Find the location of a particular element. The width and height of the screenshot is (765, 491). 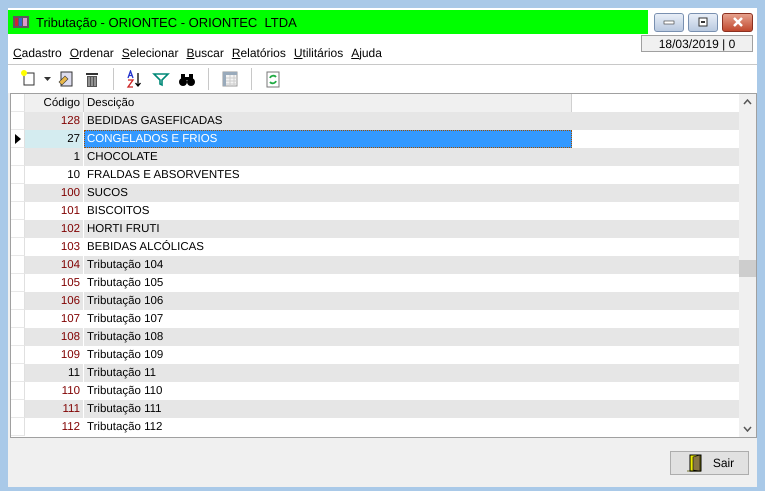

menu-item: Selecionar is located at coordinates (150, 53).